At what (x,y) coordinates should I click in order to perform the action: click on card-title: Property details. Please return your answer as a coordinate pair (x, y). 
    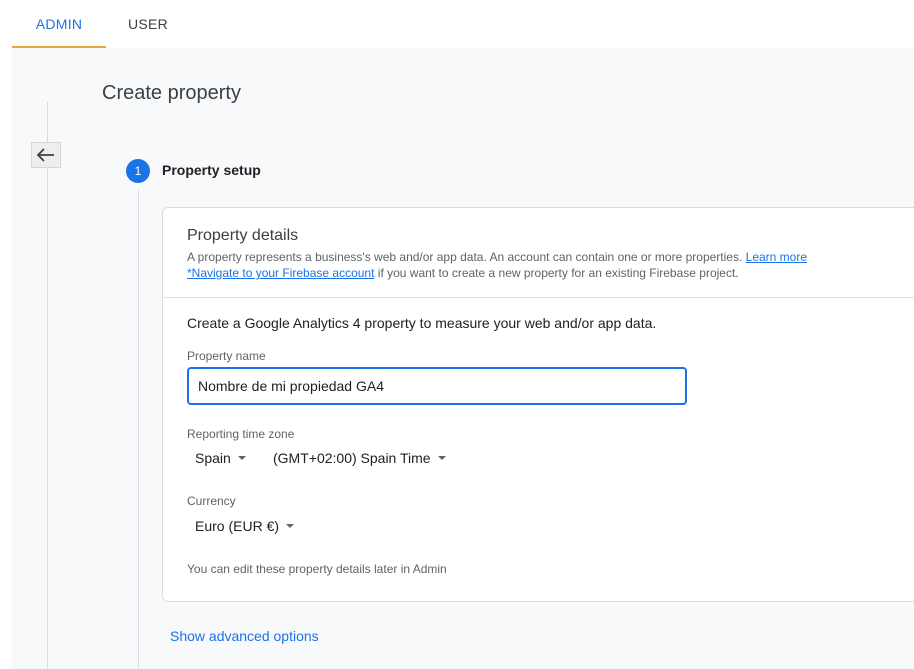
    Looking at the image, I should click on (243, 235).